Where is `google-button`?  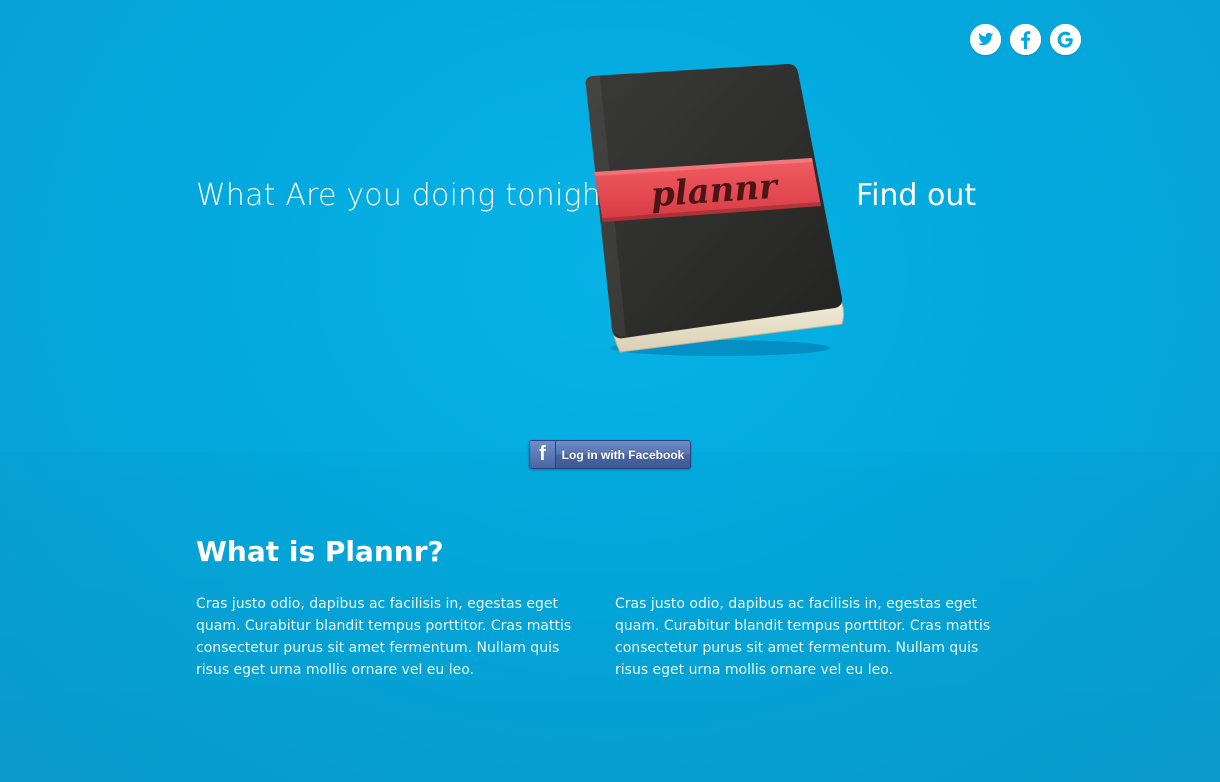 google-button is located at coordinates (1065, 39).